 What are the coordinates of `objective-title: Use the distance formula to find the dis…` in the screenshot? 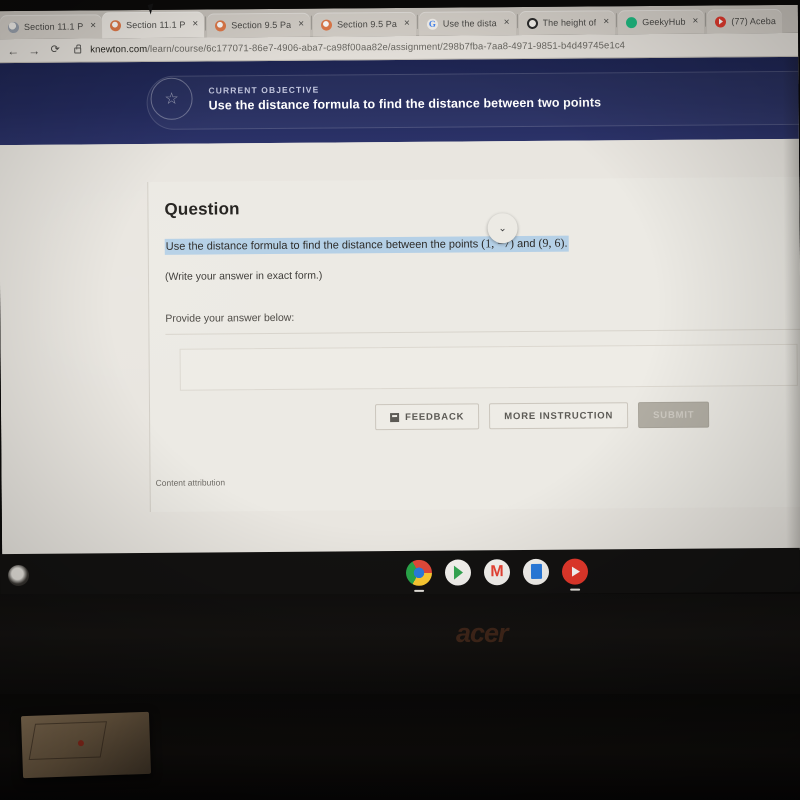 It's located at (405, 103).